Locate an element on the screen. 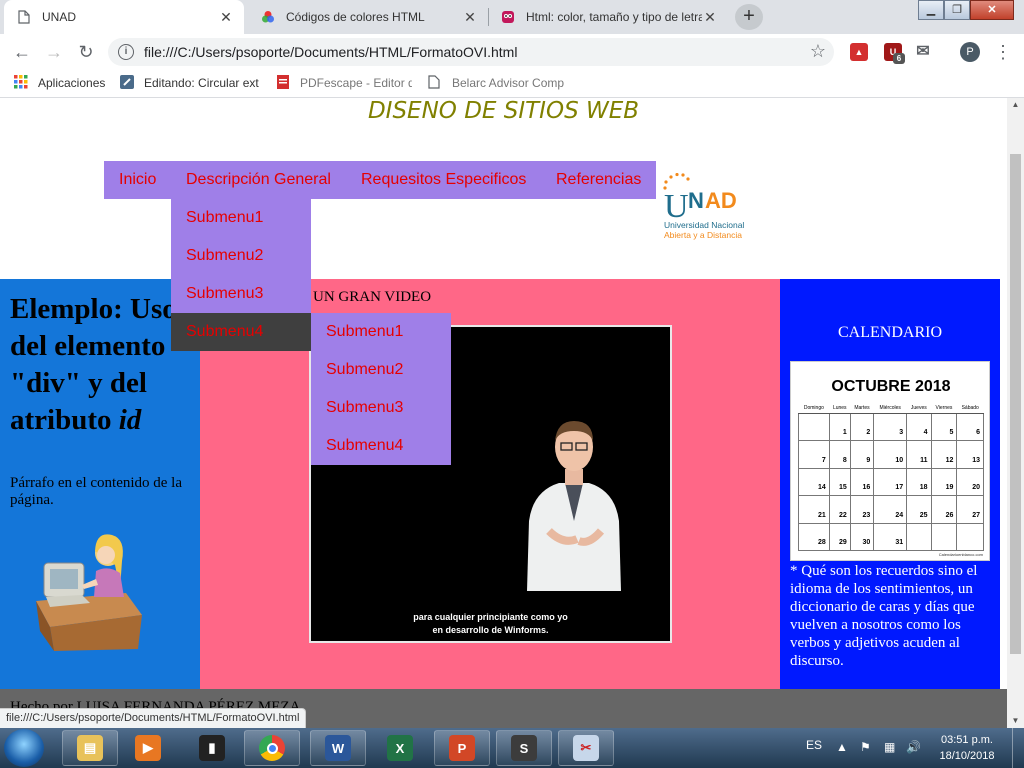  paint-icon: ✂ is located at coordinates (586, 748).